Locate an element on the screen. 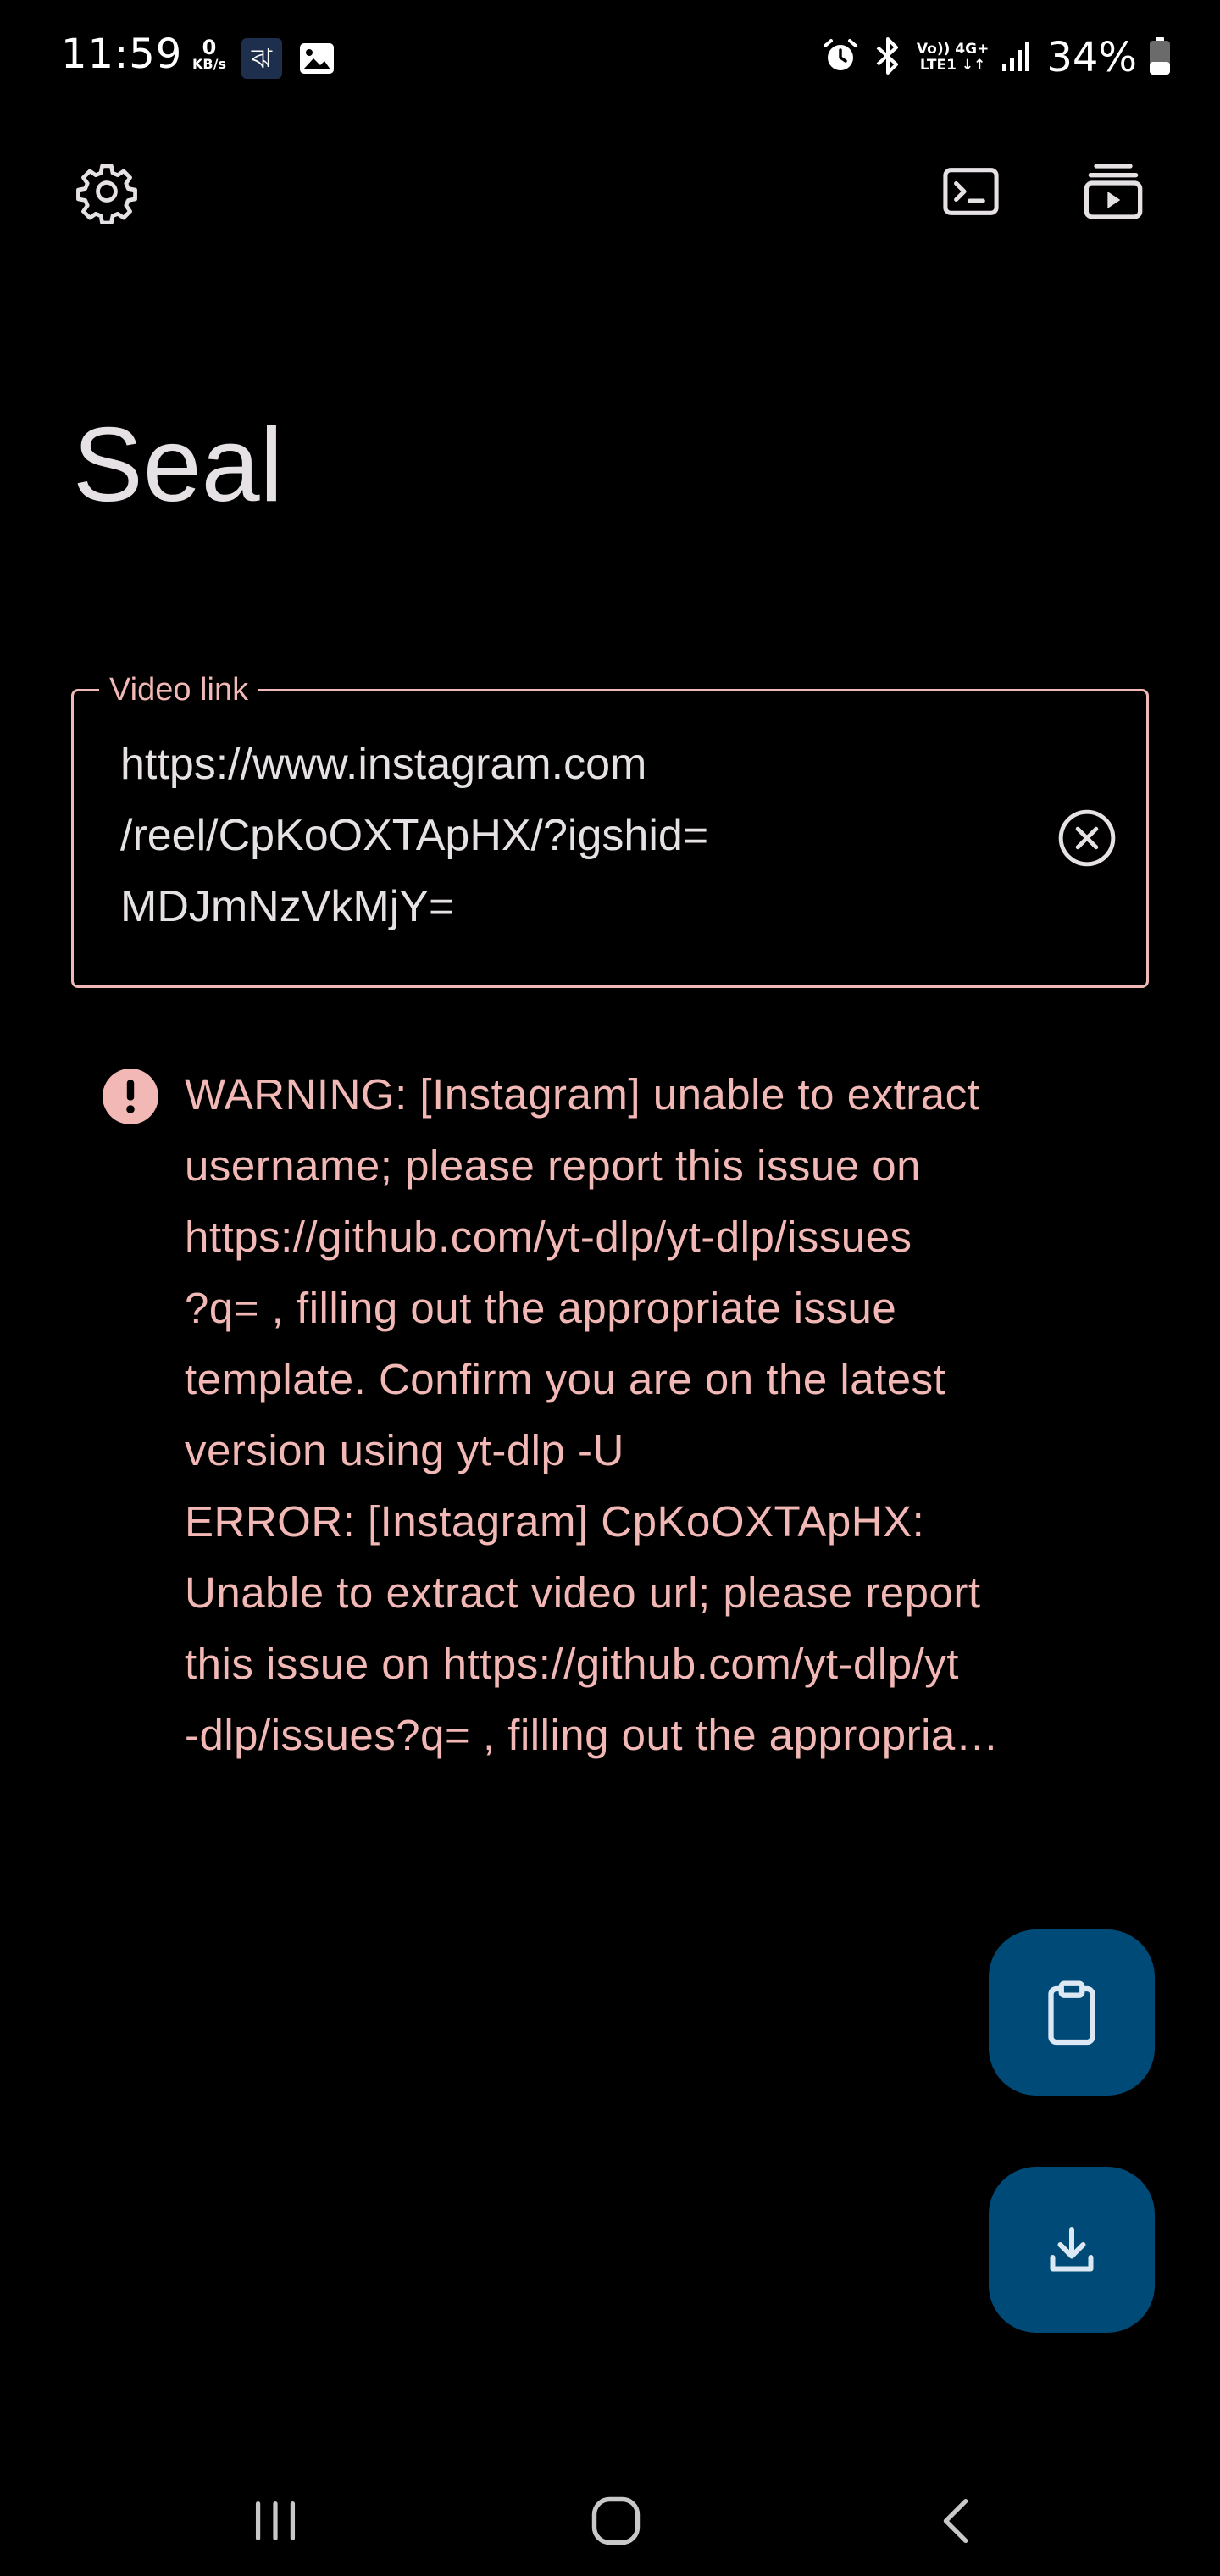 The width and height of the screenshot is (1220, 2576). video-link-line: https://www.instagram.com is located at coordinates (383, 764).